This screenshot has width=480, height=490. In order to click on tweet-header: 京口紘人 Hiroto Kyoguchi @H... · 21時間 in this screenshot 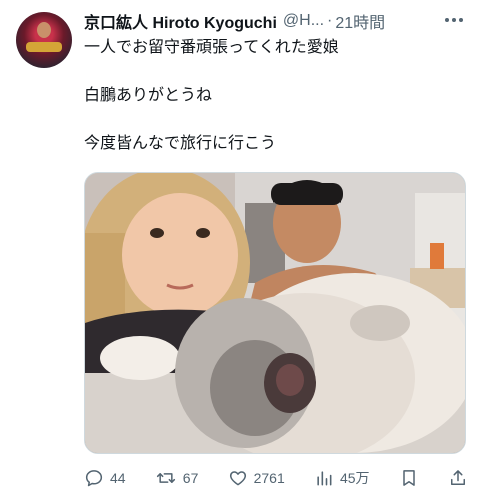, I will do `click(262, 21)`.